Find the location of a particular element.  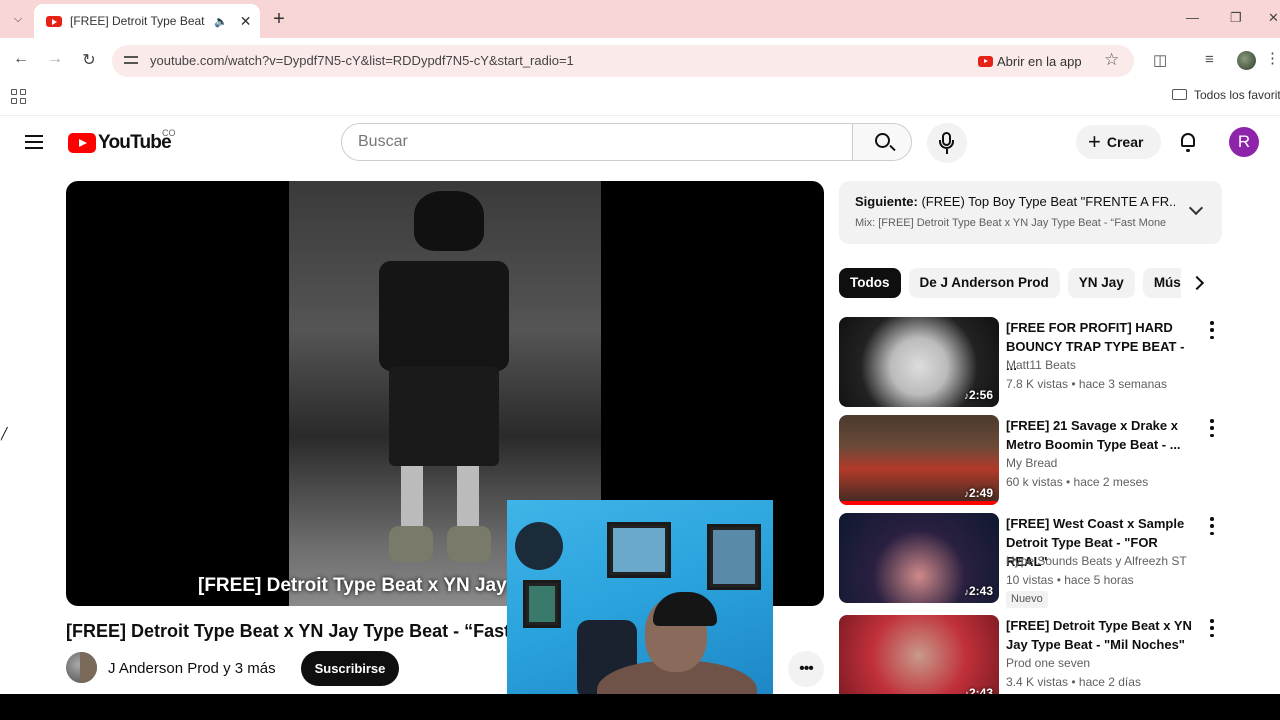

chip-artist: YN Jay is located at coordinates (1101, 283).